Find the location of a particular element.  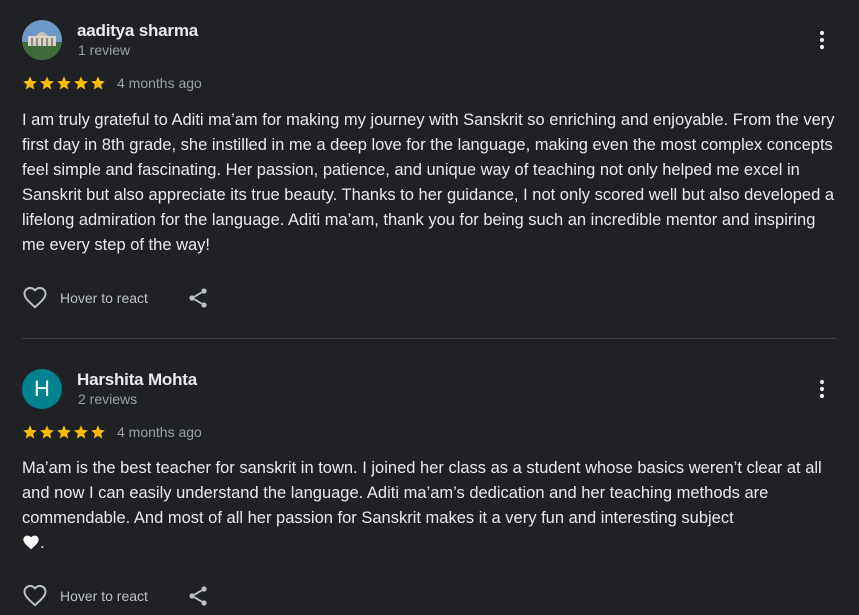

reviewer-name: aaditya sharma is located at coordinates (137, 31).